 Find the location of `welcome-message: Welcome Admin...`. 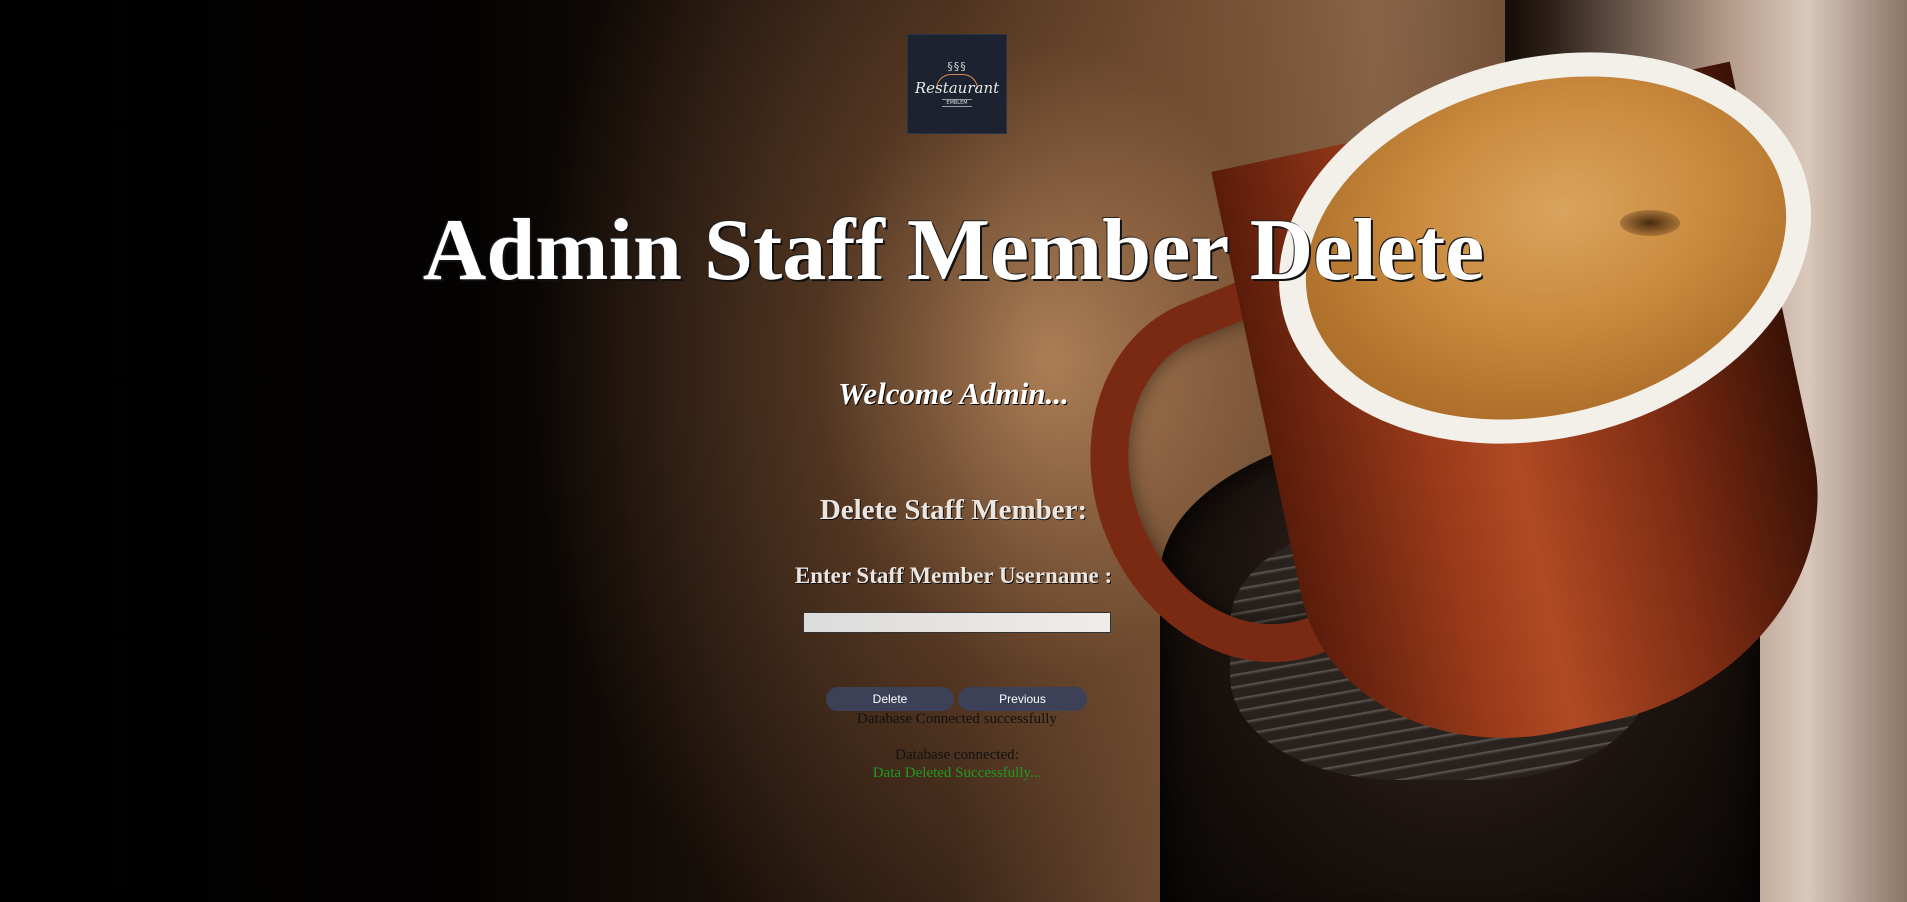

welcome-message: Welcome Admin... is located at coordinates (953, 393).